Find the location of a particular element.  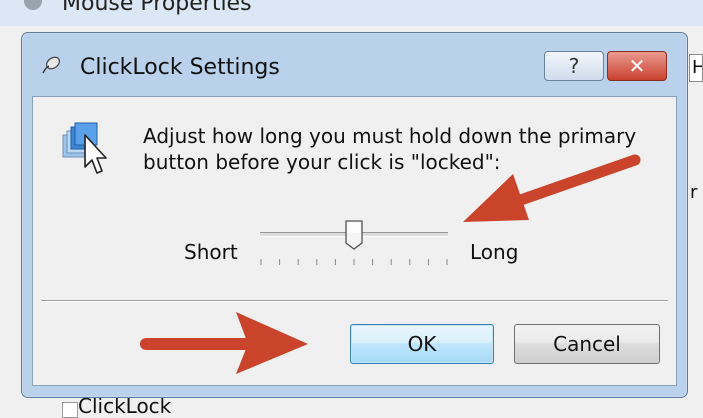

help-icon: ? is located at coordinates (574, 66).